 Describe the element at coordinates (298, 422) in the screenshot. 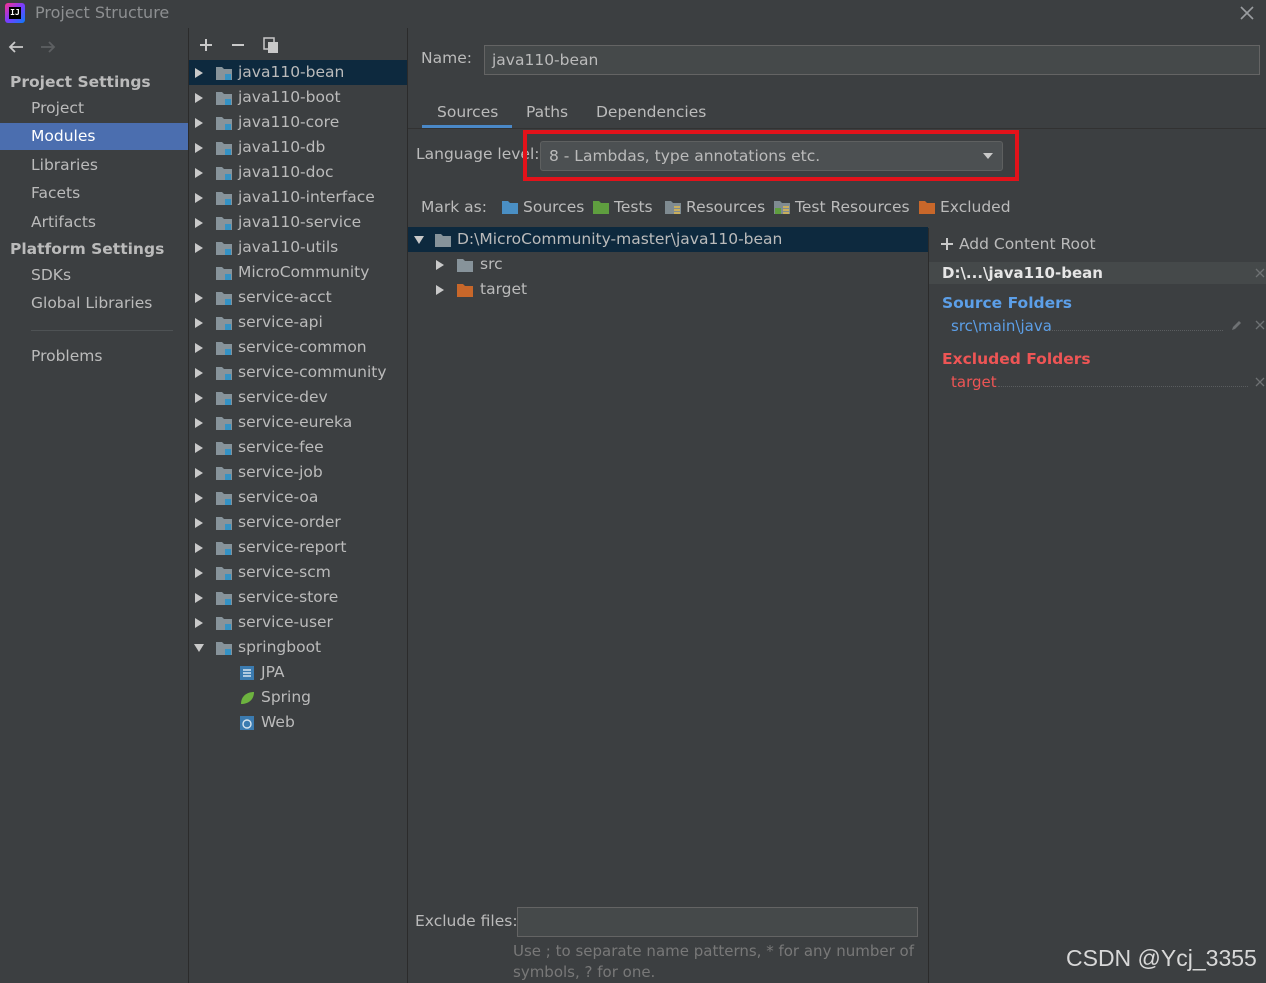

I see `module-row: service-eureka` at that location.